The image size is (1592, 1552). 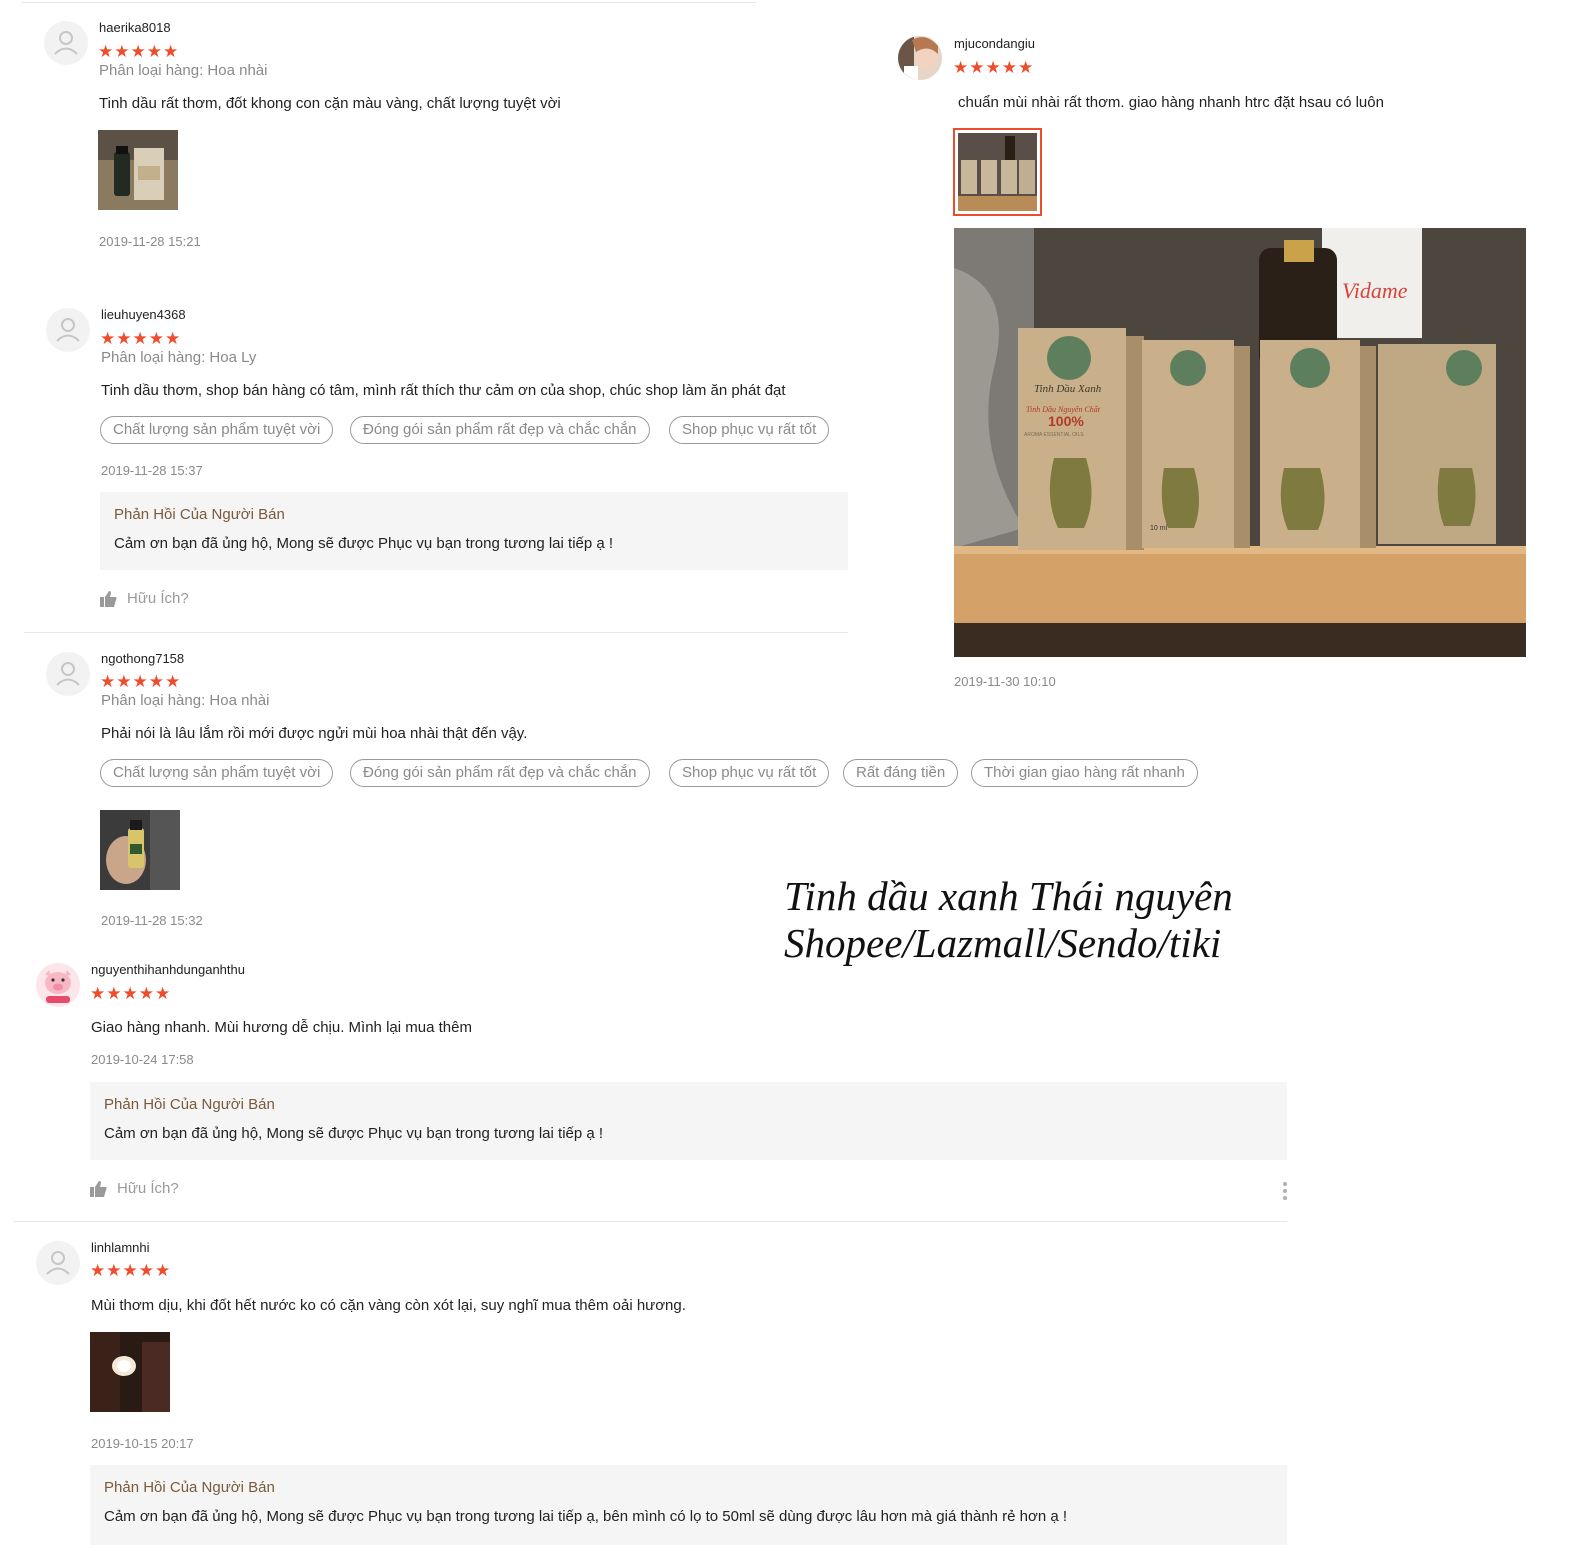 What do you see at coordinates (120, 1247) in the screenshot?
I see `review-username: linhlamnhi` at bounding box center [120, 1247].